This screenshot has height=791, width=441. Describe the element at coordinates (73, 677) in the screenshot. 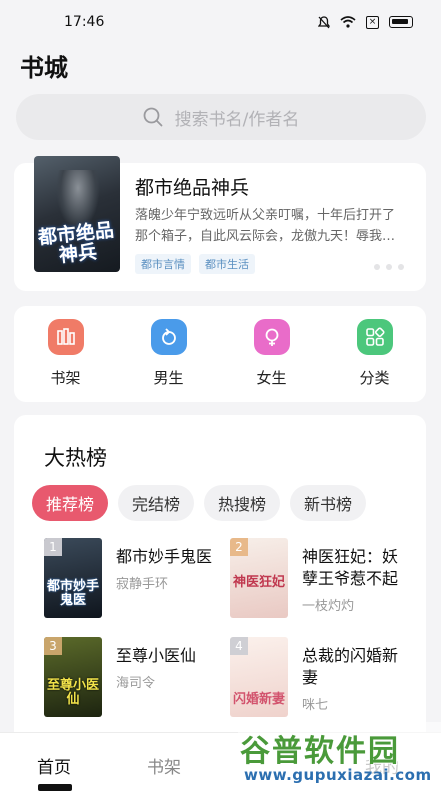

I see `book-cover: 至尊小医仙 3` at that location.